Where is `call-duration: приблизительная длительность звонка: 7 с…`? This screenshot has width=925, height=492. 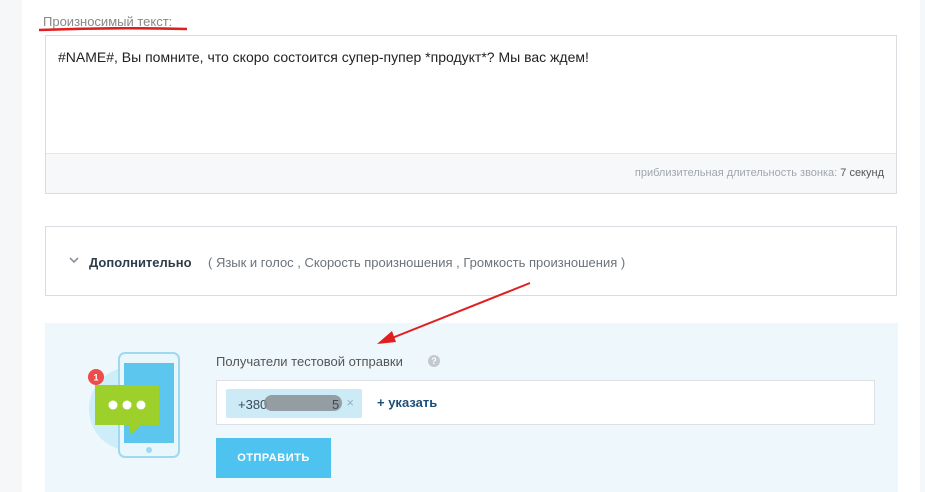
call-duration: приблизительная длительность звонка: 7 с… is located at coordinates (759, 173).